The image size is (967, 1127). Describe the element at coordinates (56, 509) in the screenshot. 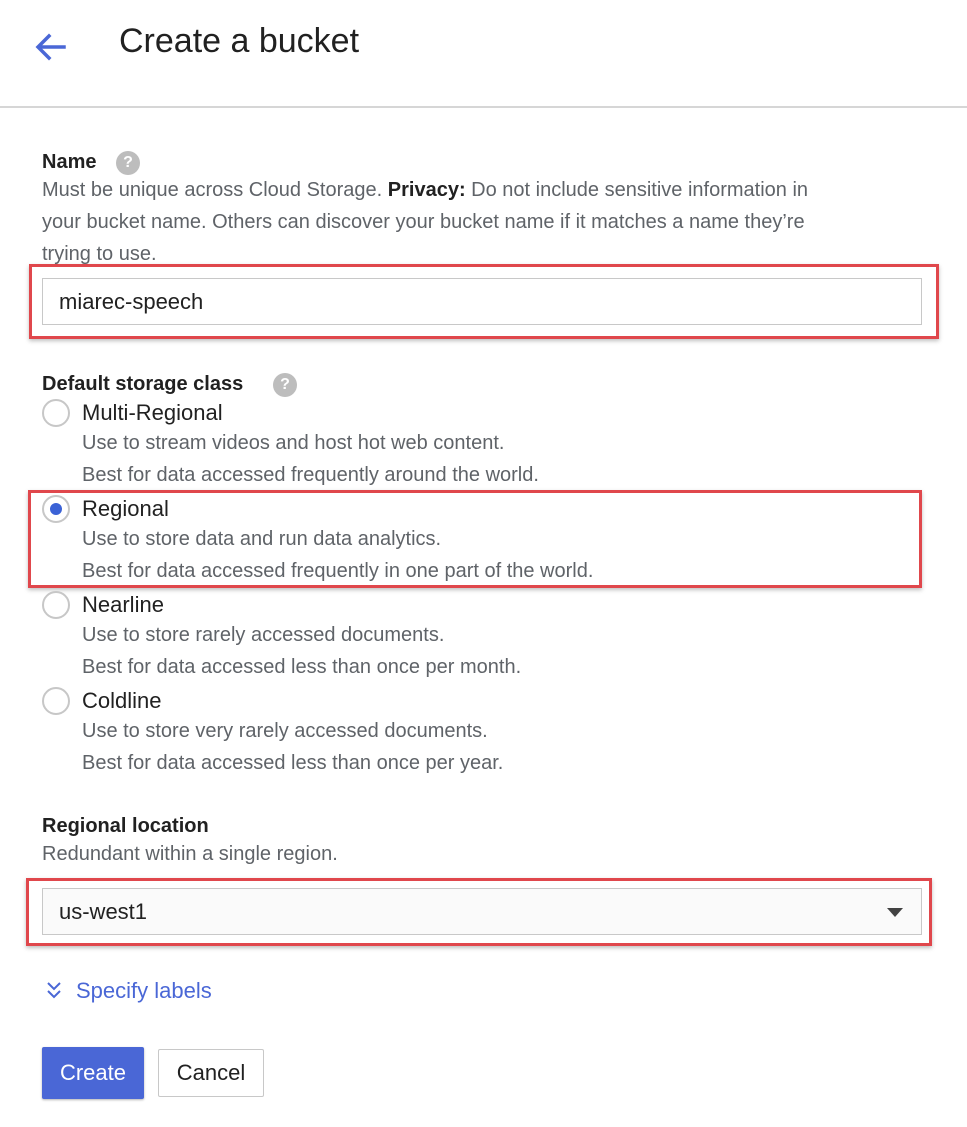

I see `radio-regional` at that location.